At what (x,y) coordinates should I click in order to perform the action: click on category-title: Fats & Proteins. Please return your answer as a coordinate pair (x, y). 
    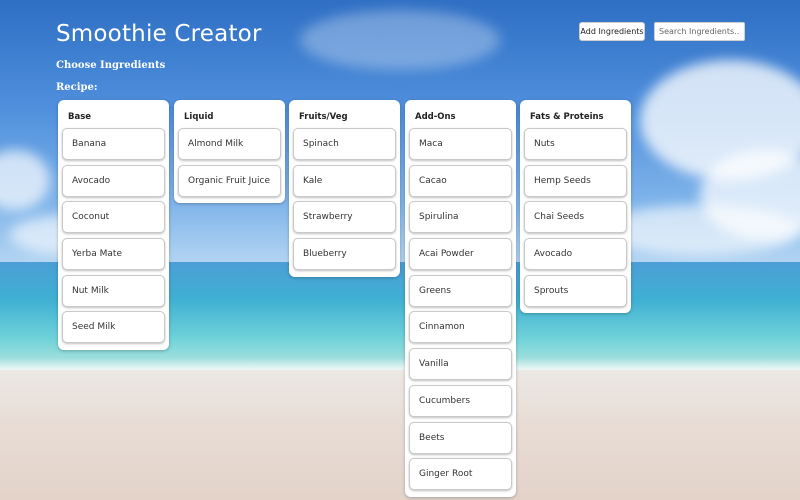
    Looking at the image, I should click on (567, 117).